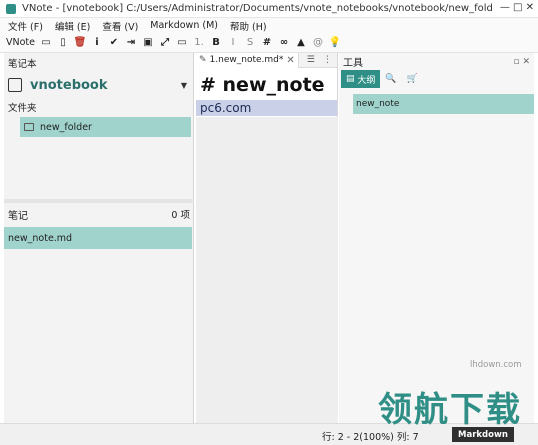 The image size is (538, 445). Describe the element at coordinates (335, 43) in the screenshot. I see `bulb-icon: 💡` at that location.